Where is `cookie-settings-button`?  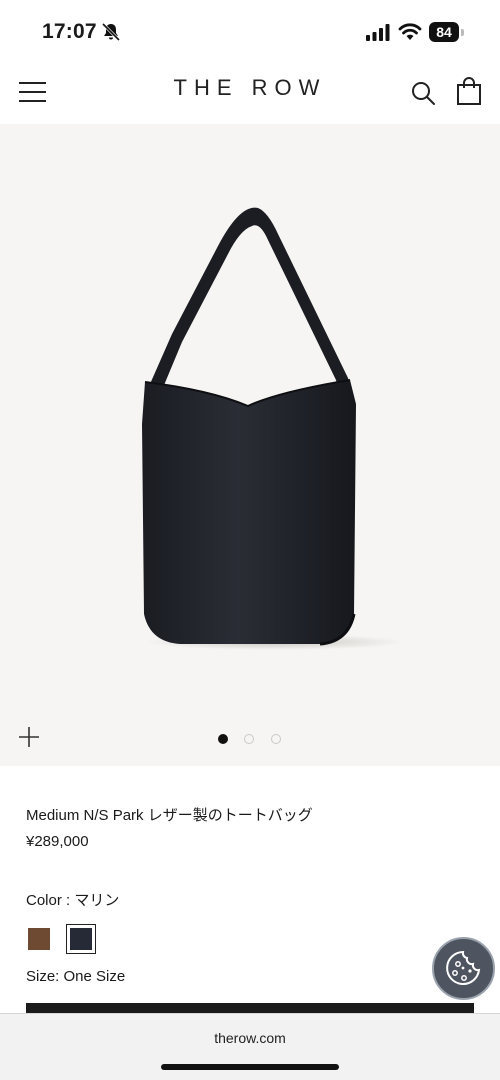
cookie-settings-button is located at coordinates (463, 968).